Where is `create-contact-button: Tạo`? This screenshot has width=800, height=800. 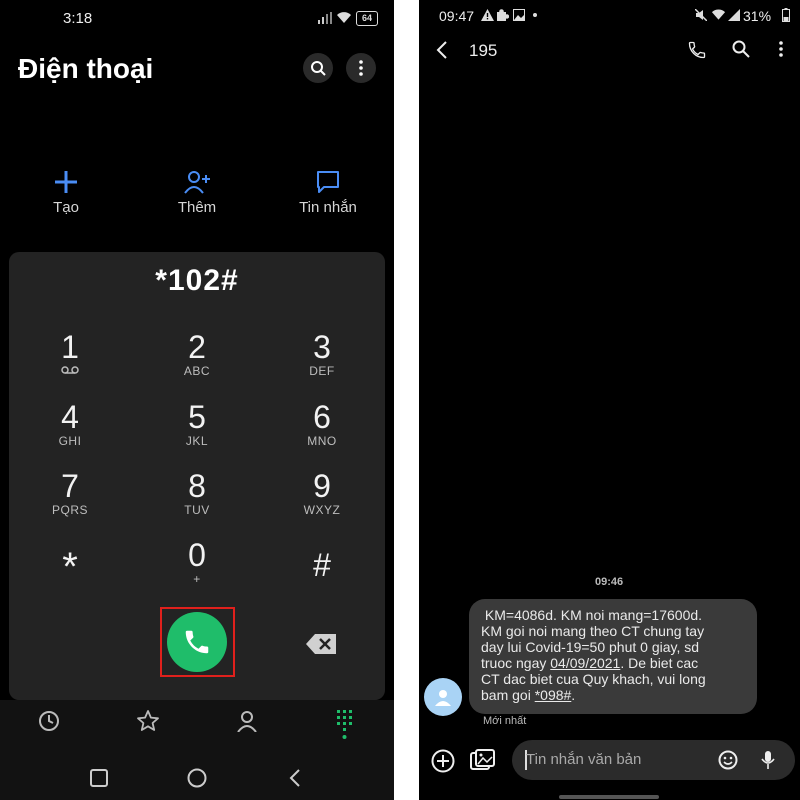
create-contact-button: Tạo is located at coordinates (66, 192).